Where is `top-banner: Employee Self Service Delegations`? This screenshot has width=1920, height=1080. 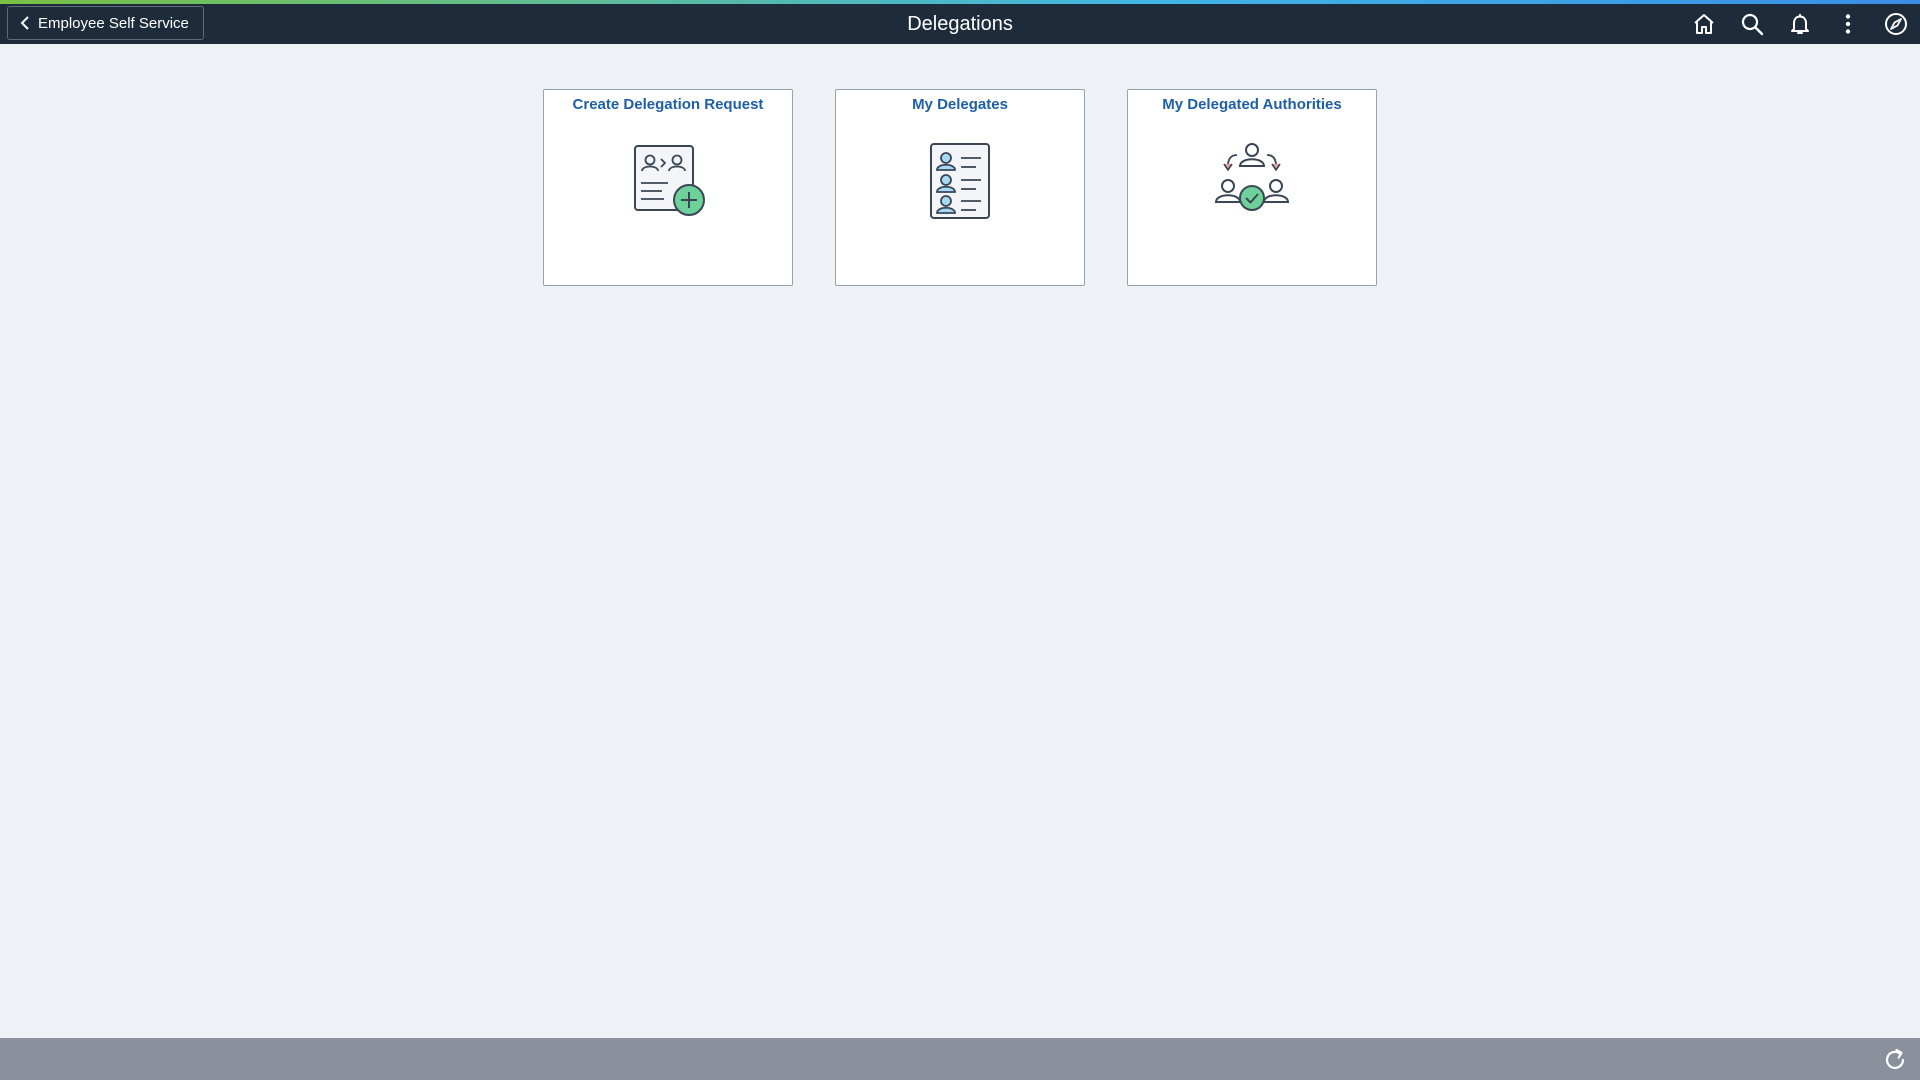
top-banner: Employee Self Service Delegations is located at coordinates (960, 24).